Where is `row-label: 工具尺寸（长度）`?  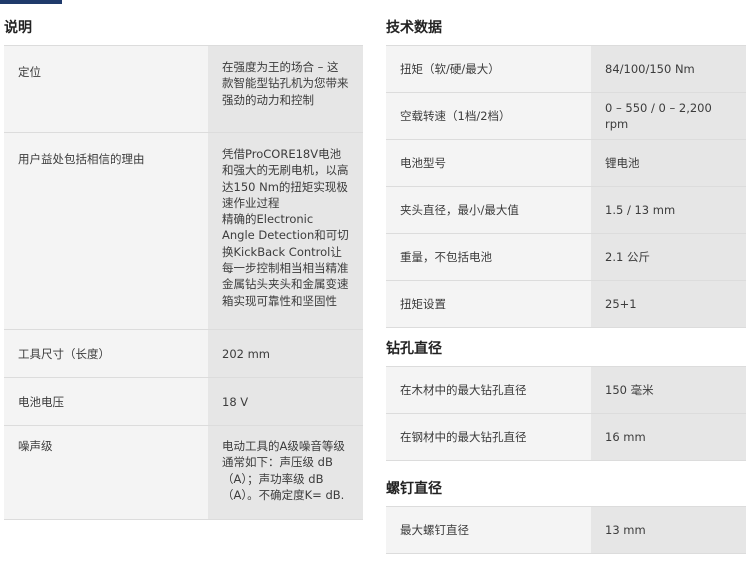 row-label: 工具尺寸（长度） is located at coordinates (106, 353).